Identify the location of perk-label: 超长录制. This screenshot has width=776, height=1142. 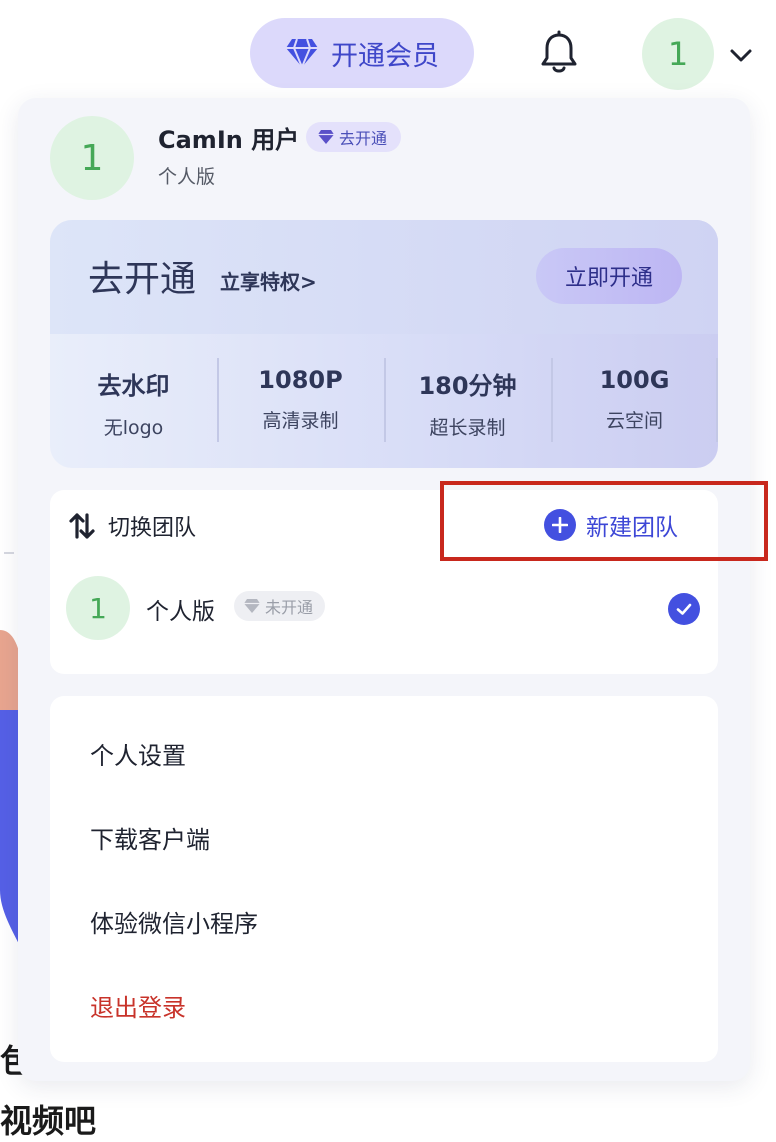
(467, 428).